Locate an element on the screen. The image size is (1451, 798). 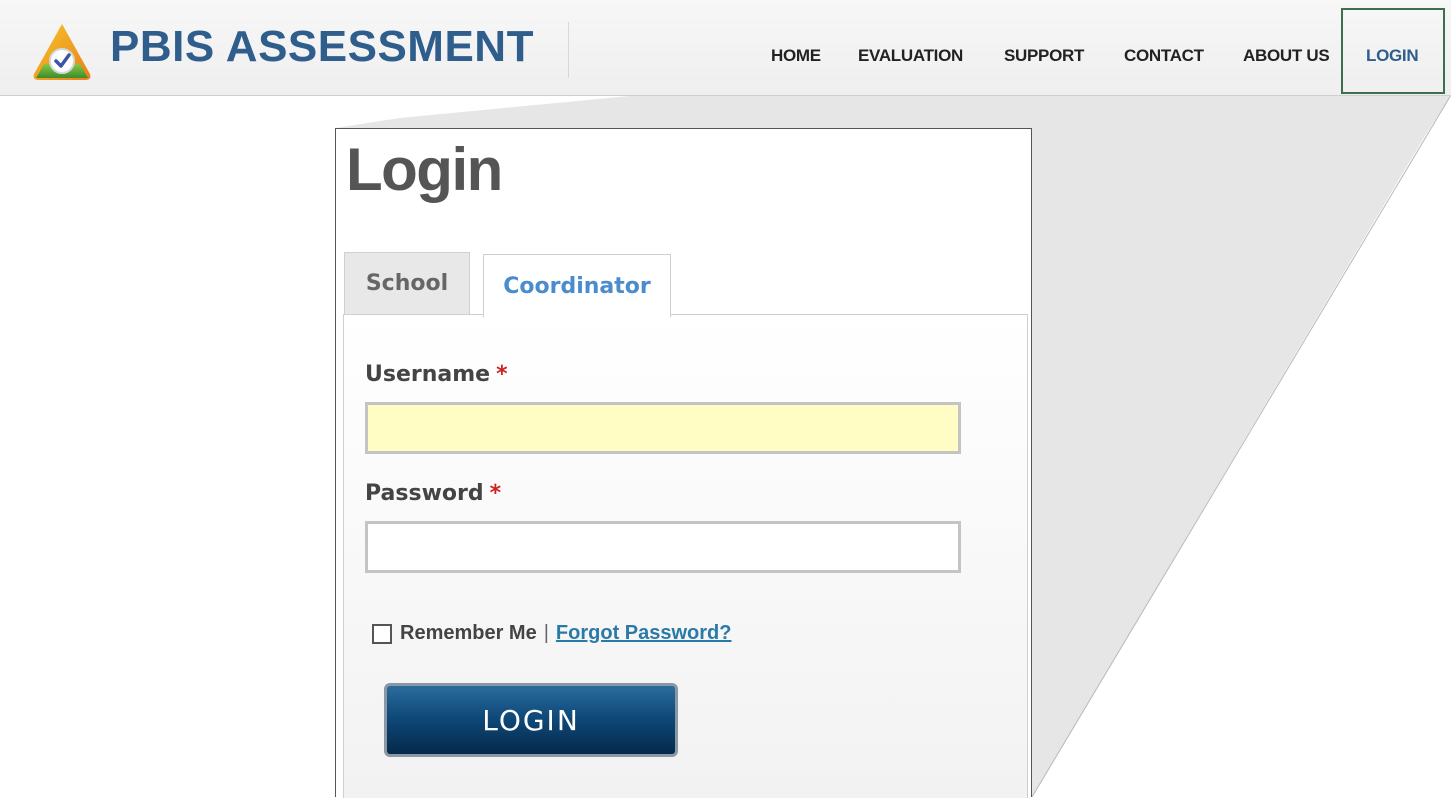
username-label: Username * is located at coordinates (436, 374).